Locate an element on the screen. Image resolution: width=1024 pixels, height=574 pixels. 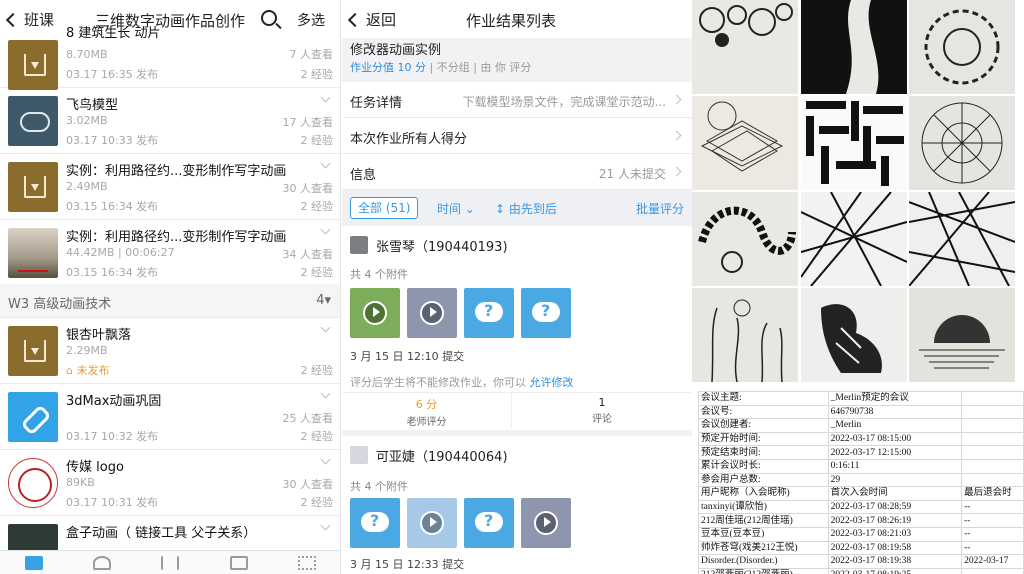
table-cell: 参会用户总数: is located at coordinates (763, 480).